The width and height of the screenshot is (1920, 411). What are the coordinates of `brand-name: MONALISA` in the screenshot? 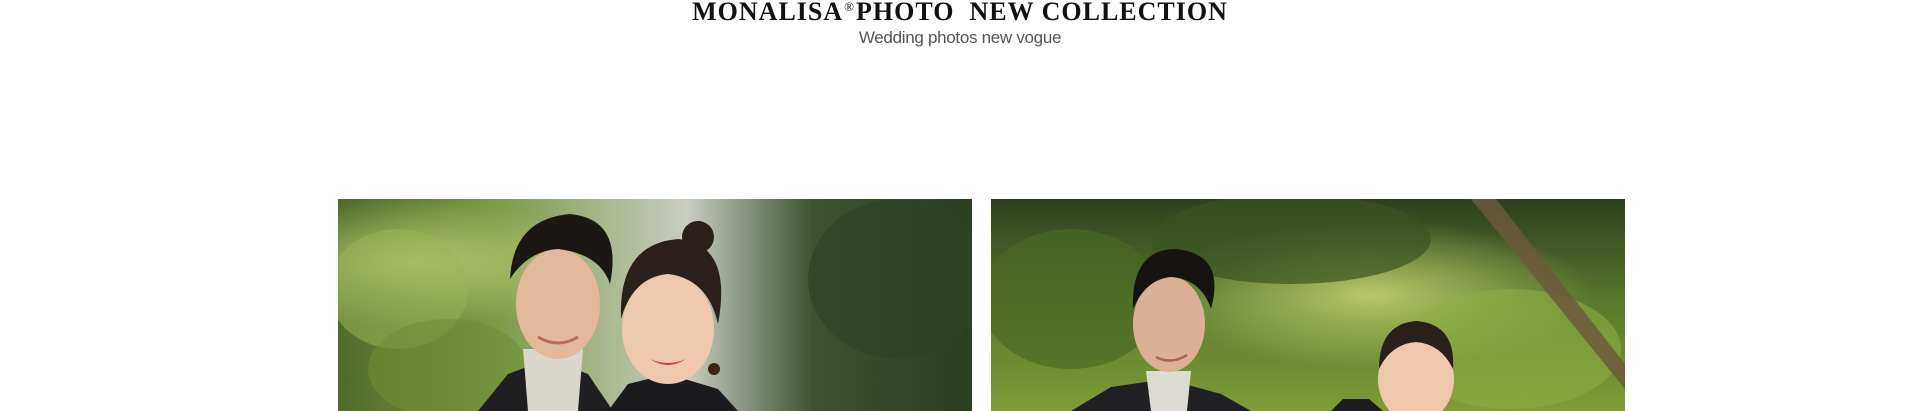 It's located at (768, 13).